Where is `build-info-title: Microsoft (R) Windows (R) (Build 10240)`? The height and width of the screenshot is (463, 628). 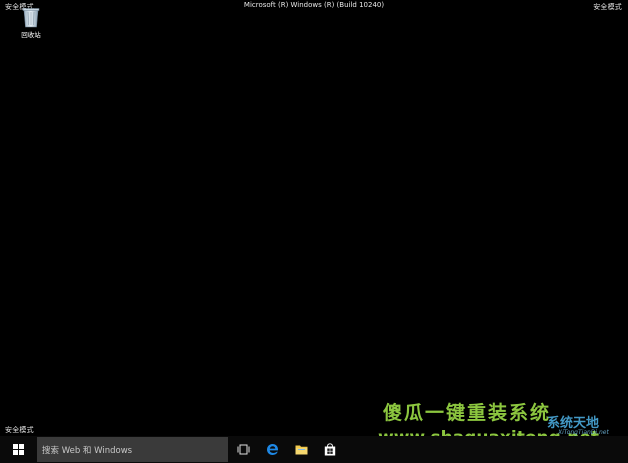 build-info-title: Microsoft (R) Windows (R) (Build 10240) is located at coordinates (314, 5).